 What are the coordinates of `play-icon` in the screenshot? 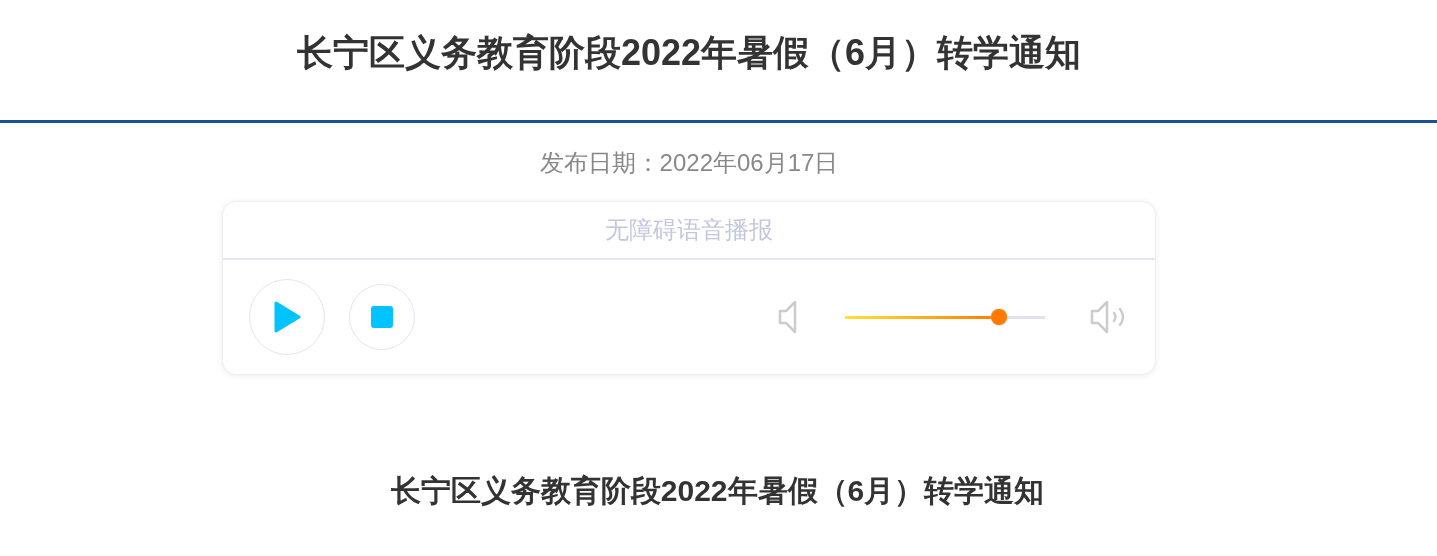 It's located at (287, 317).